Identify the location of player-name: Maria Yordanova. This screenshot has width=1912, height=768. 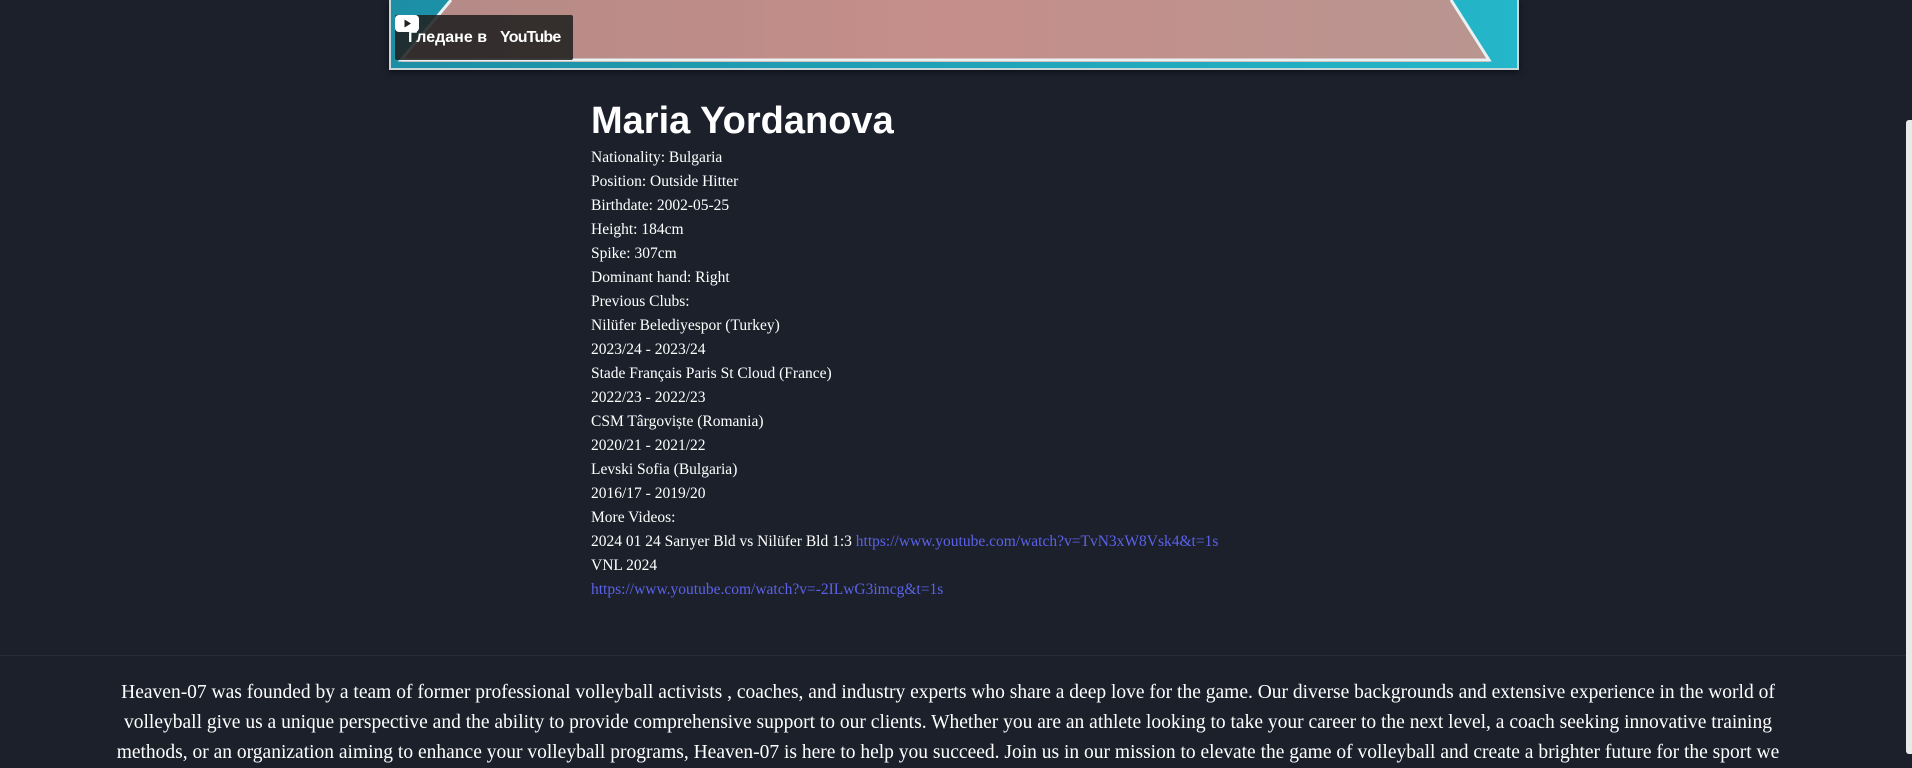
(742, 121).